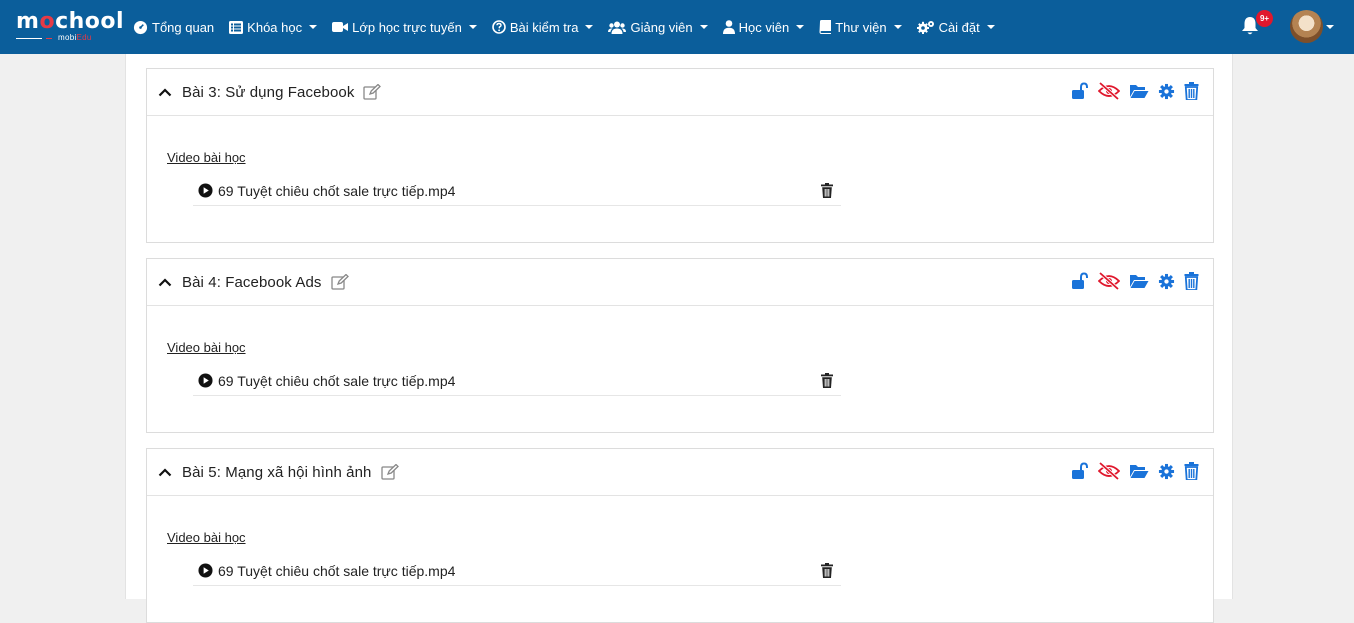 This screenshot has width=1354, height=623. I want to click on nav-item-label: Tổng quan, so click(183, 27).